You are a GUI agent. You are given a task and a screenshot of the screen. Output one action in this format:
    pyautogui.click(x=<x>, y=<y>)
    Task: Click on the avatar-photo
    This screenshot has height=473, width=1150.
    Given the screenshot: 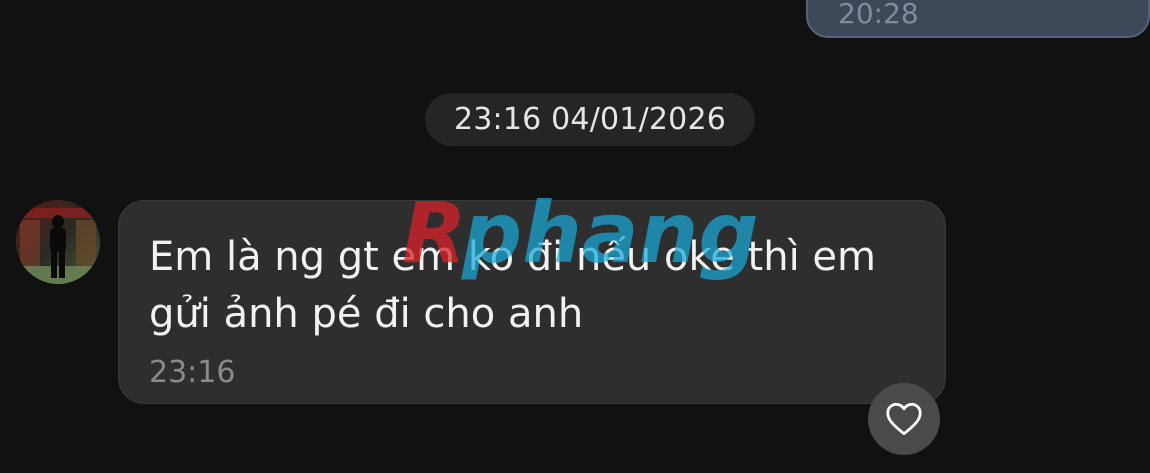 What is the action you would take?
    pyautogui.click(x=58, y=242)
    